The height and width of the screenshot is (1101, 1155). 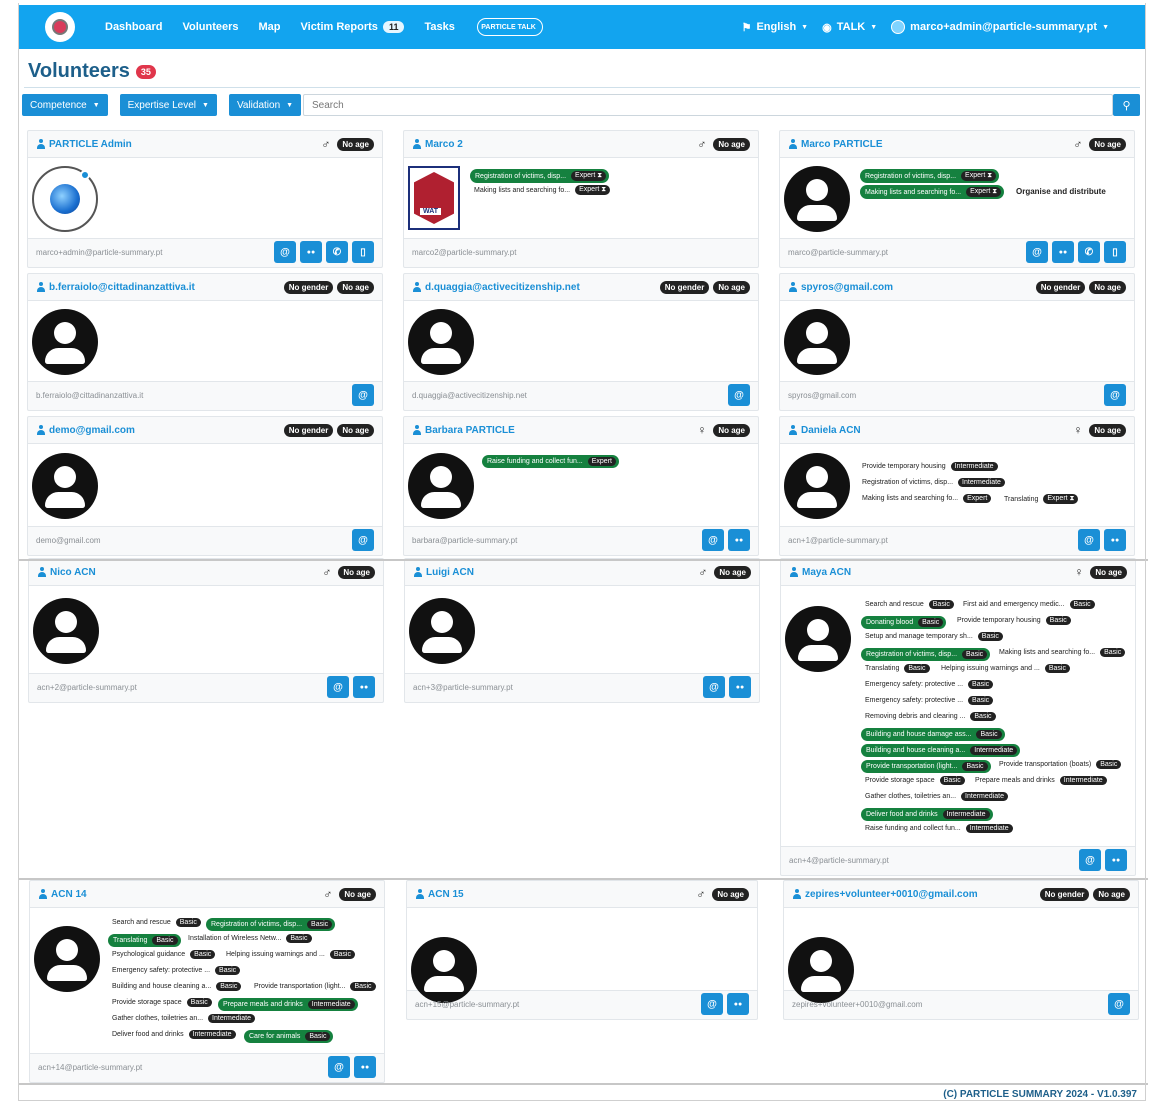 I want to click on gender-badge: No gender, so click(x=308, y=430).